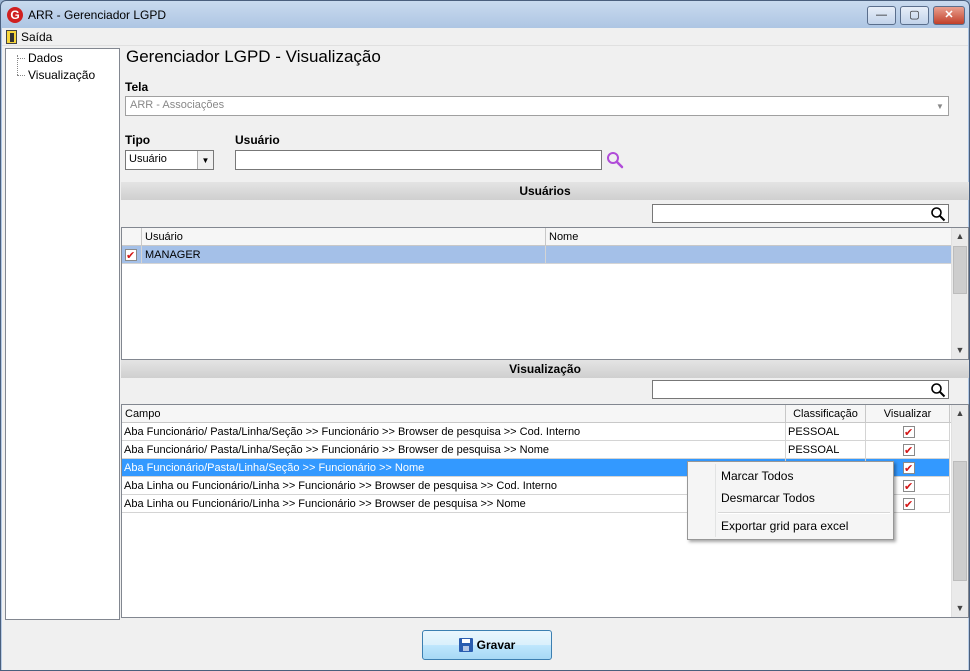 Image resolution: width=970 pixels, height=671 pixels. What do you see at coordinates (344, 255) in the screenshot?
I see `cell-usuario: MANAGER` at bounding box center [344, 255].